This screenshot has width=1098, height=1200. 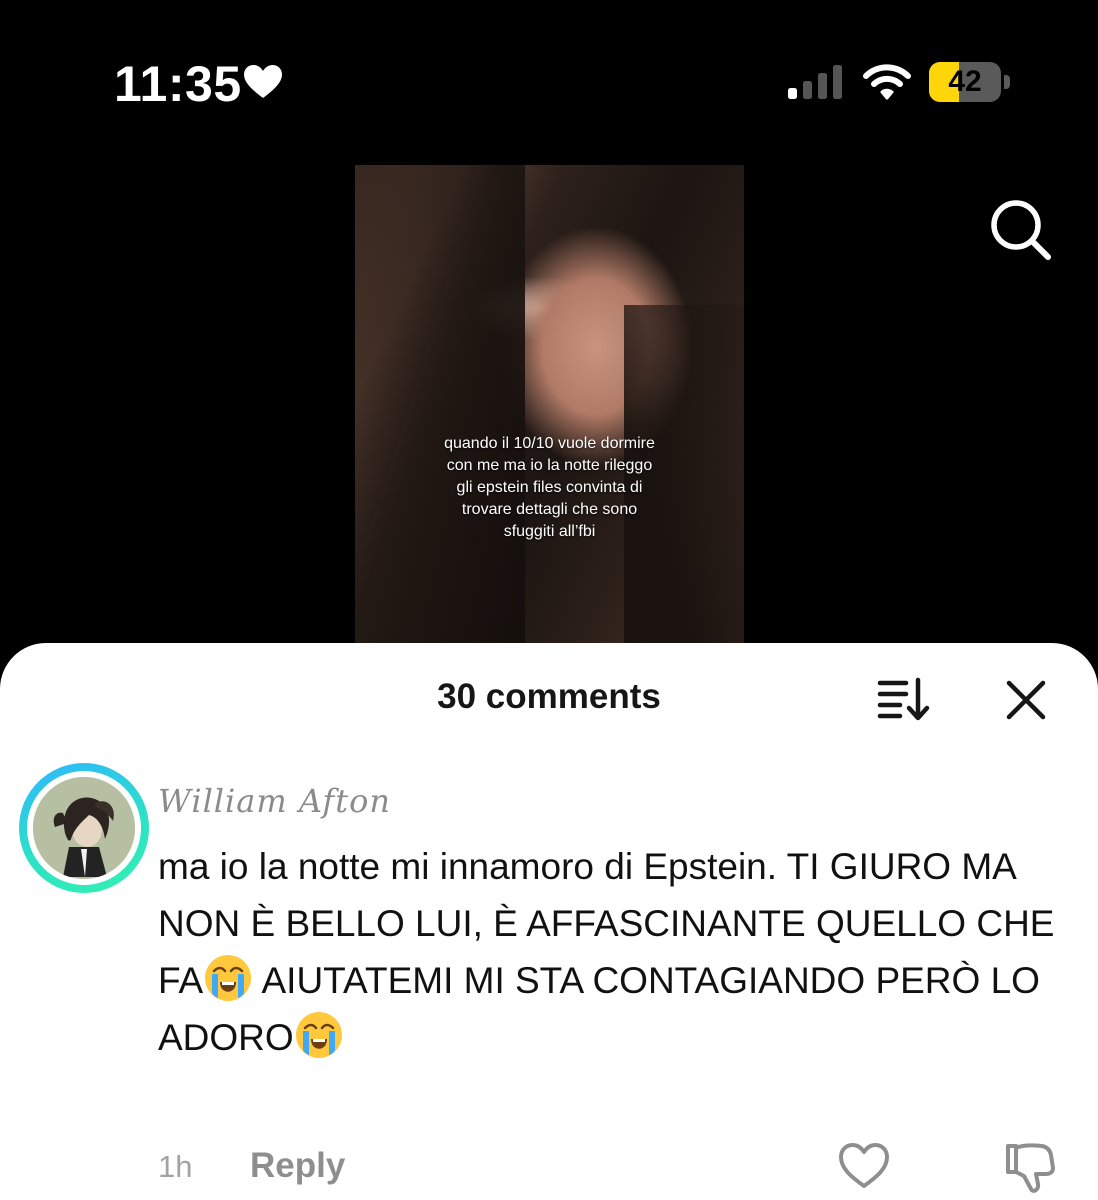 What do you see at coordinates (904, 699) in the screenshot?
I see `sort-icon` at bounding box center [904, 699].